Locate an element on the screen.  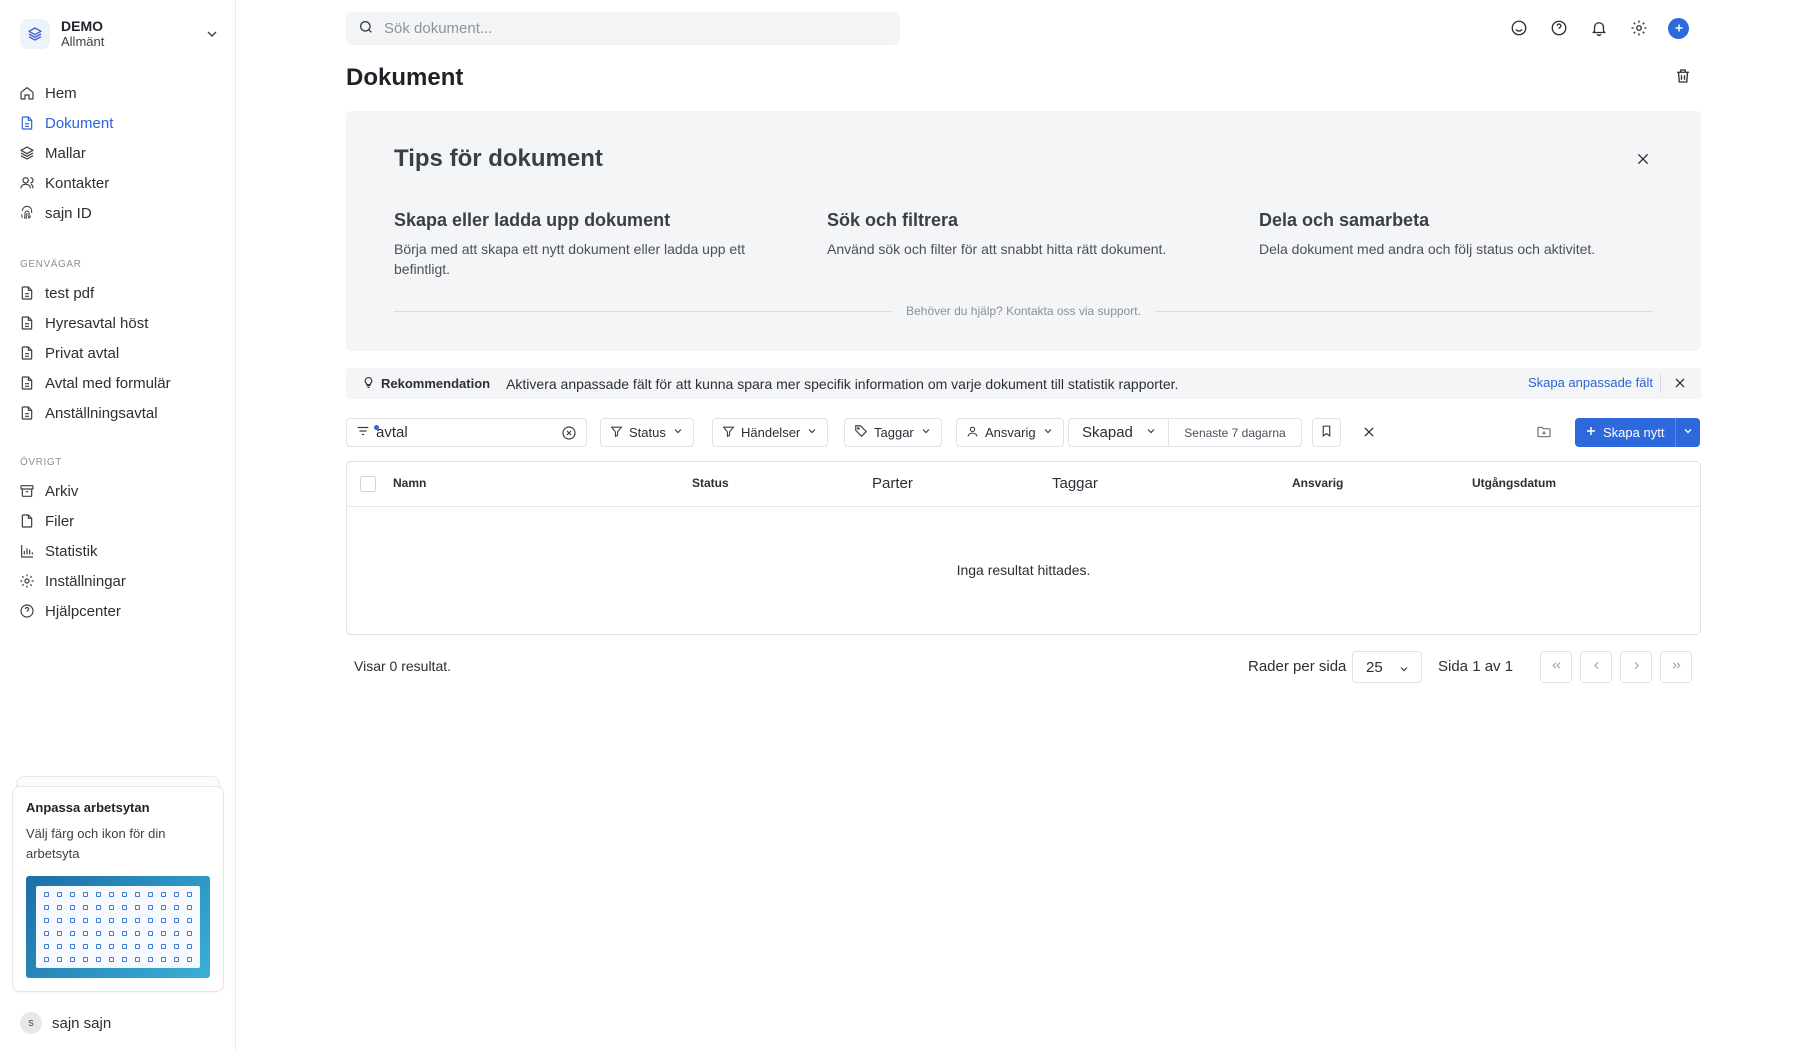
status-filter-button: Status is located at coordinates (647, 432).